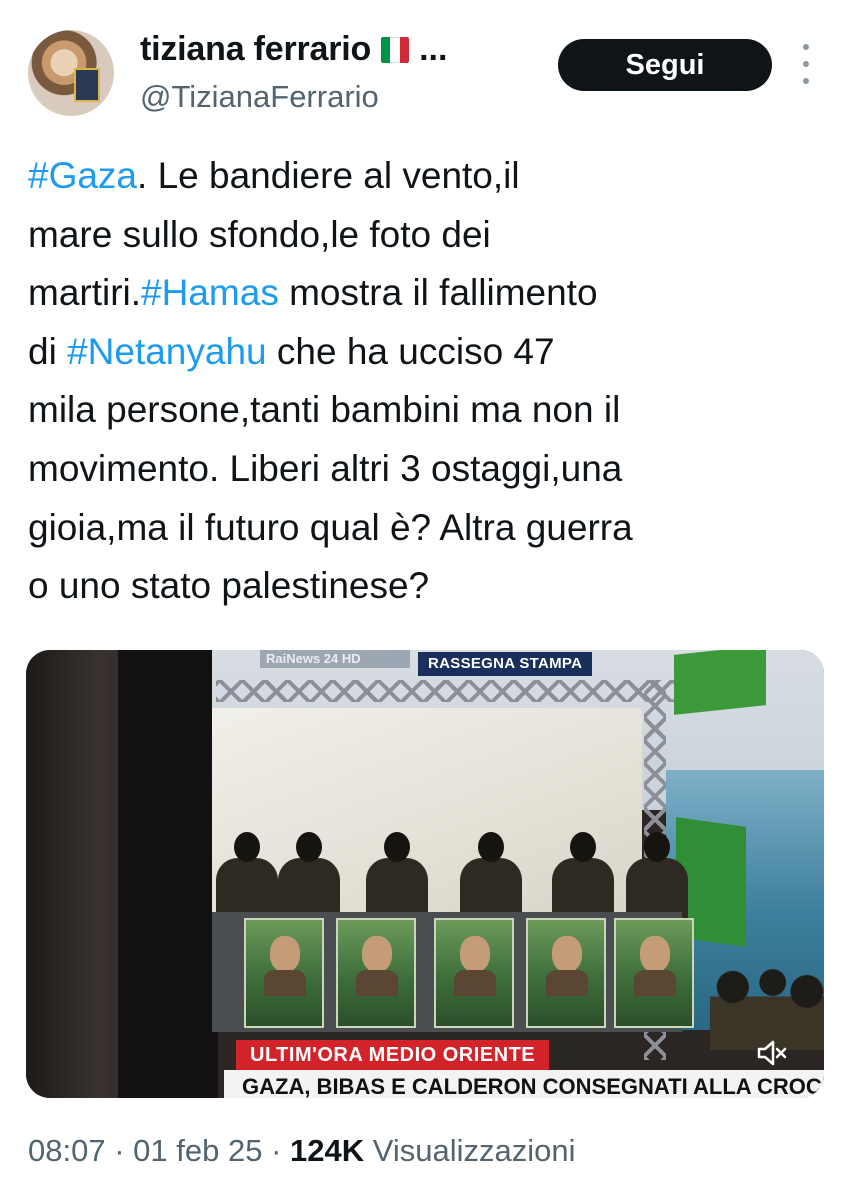 Image resolution: width=850 pixels, height=1200 pixels. Describe the element at coordinates (767, 1005) in the screenshot. I see `crowd` at that location.